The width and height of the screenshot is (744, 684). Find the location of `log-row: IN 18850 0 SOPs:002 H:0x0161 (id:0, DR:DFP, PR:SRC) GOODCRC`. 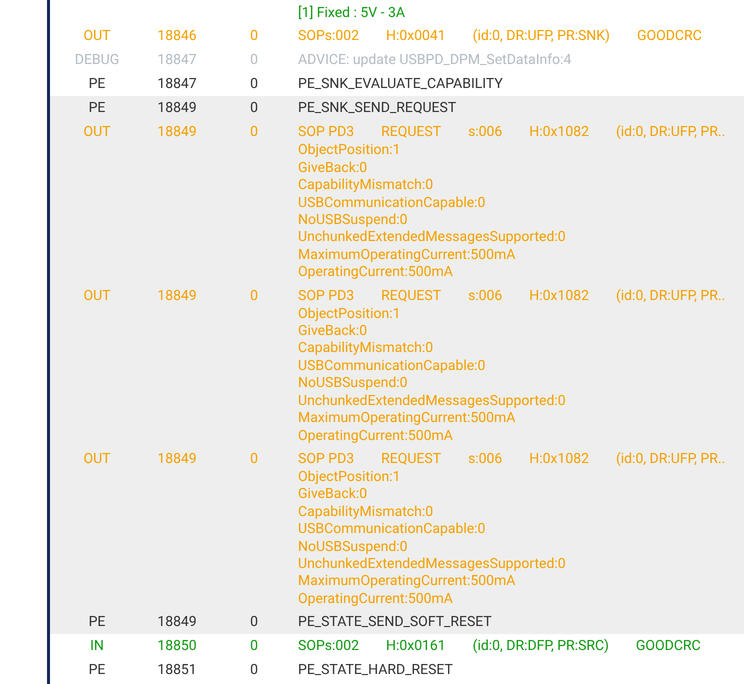

log-row: IN 18850 0 SOPs:002 H:0x0161 (id:0, DR:DFP, PR:SRC) GOODCRC is located at coordinates (397, 646).